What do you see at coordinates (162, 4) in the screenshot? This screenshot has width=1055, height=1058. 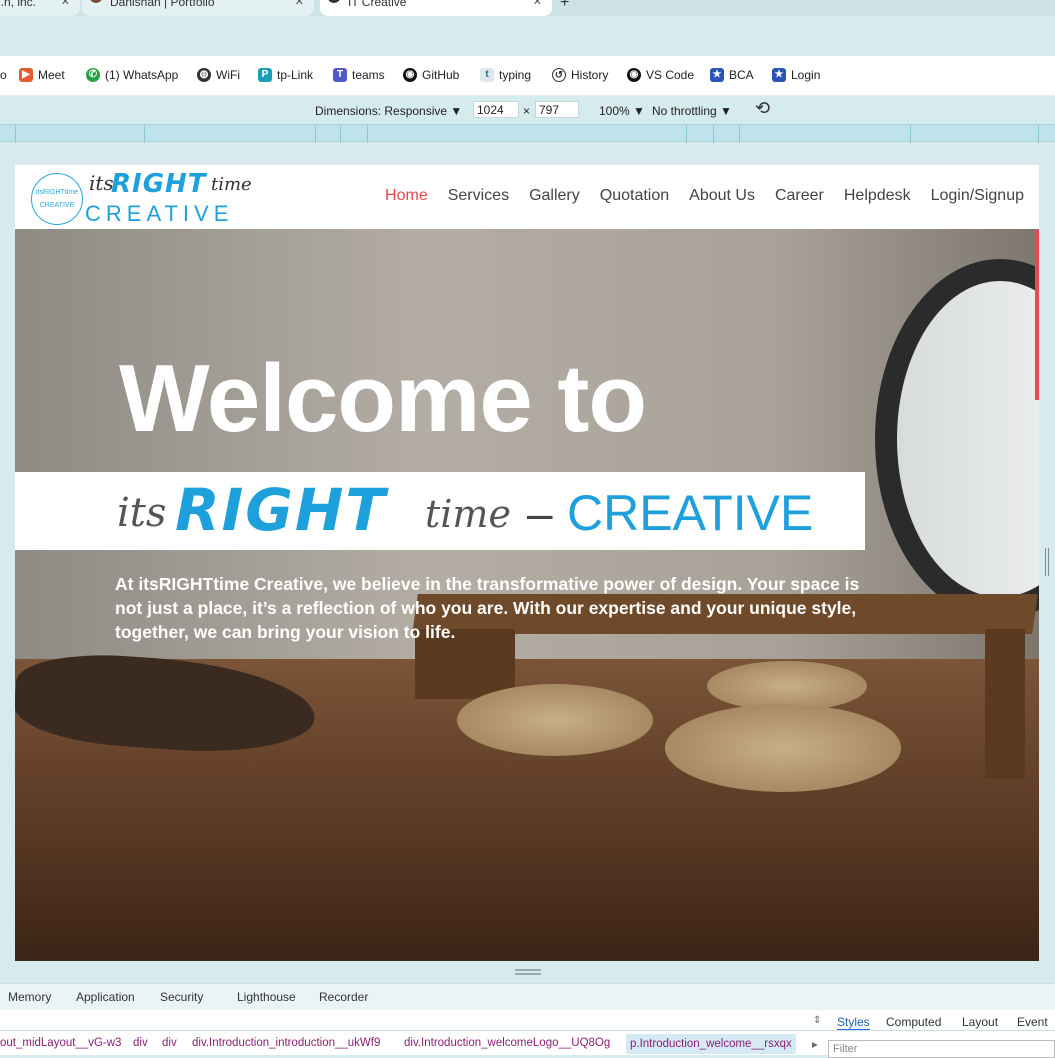 I see `tab-title: Danishan | Portfolio` at bounding box center [162, 4].